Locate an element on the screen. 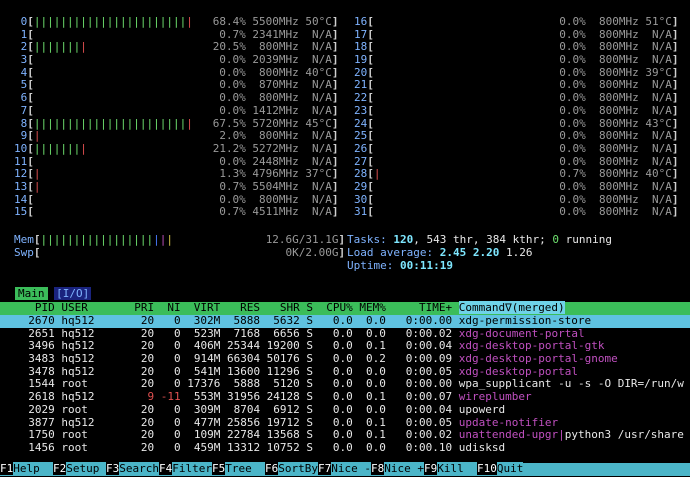 This screenshot has width=690, height=477. uptime: Uptime: 00:11:19 is located at coordinates (400, 265).